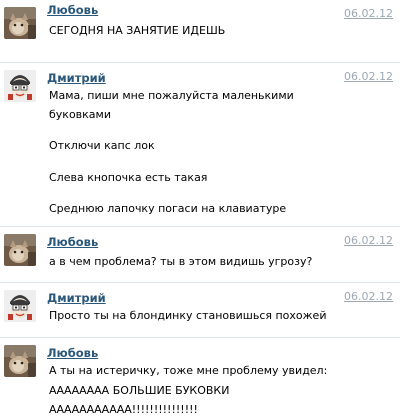 The width and height of the screenshot is (400, 419). What do you see at coordinates (168, 208) in the screenshot?
I see `message-line: Среднюю лапочку погаси на клавиатуре` at bounding box center [168, 208].